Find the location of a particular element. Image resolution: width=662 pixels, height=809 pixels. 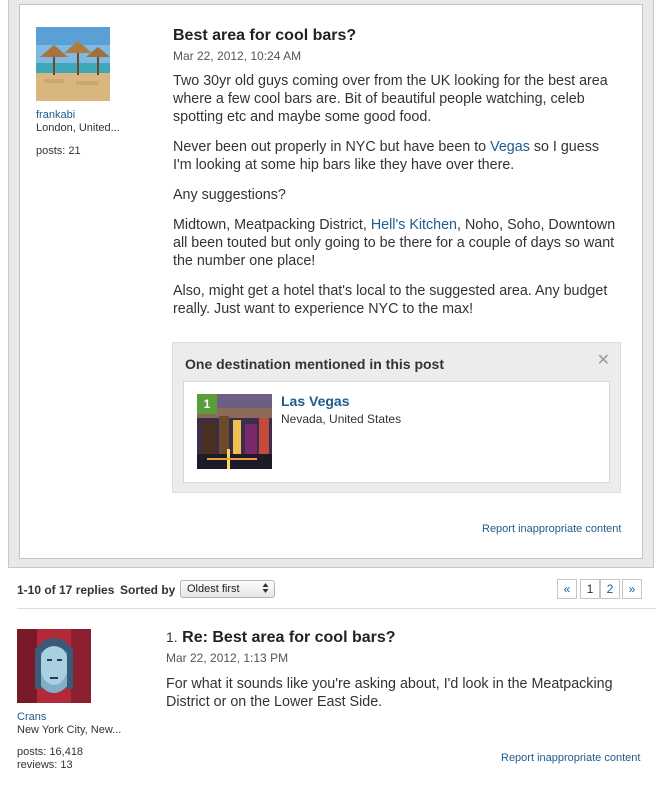

pagination-next: » is located at coordinates (632, 589).